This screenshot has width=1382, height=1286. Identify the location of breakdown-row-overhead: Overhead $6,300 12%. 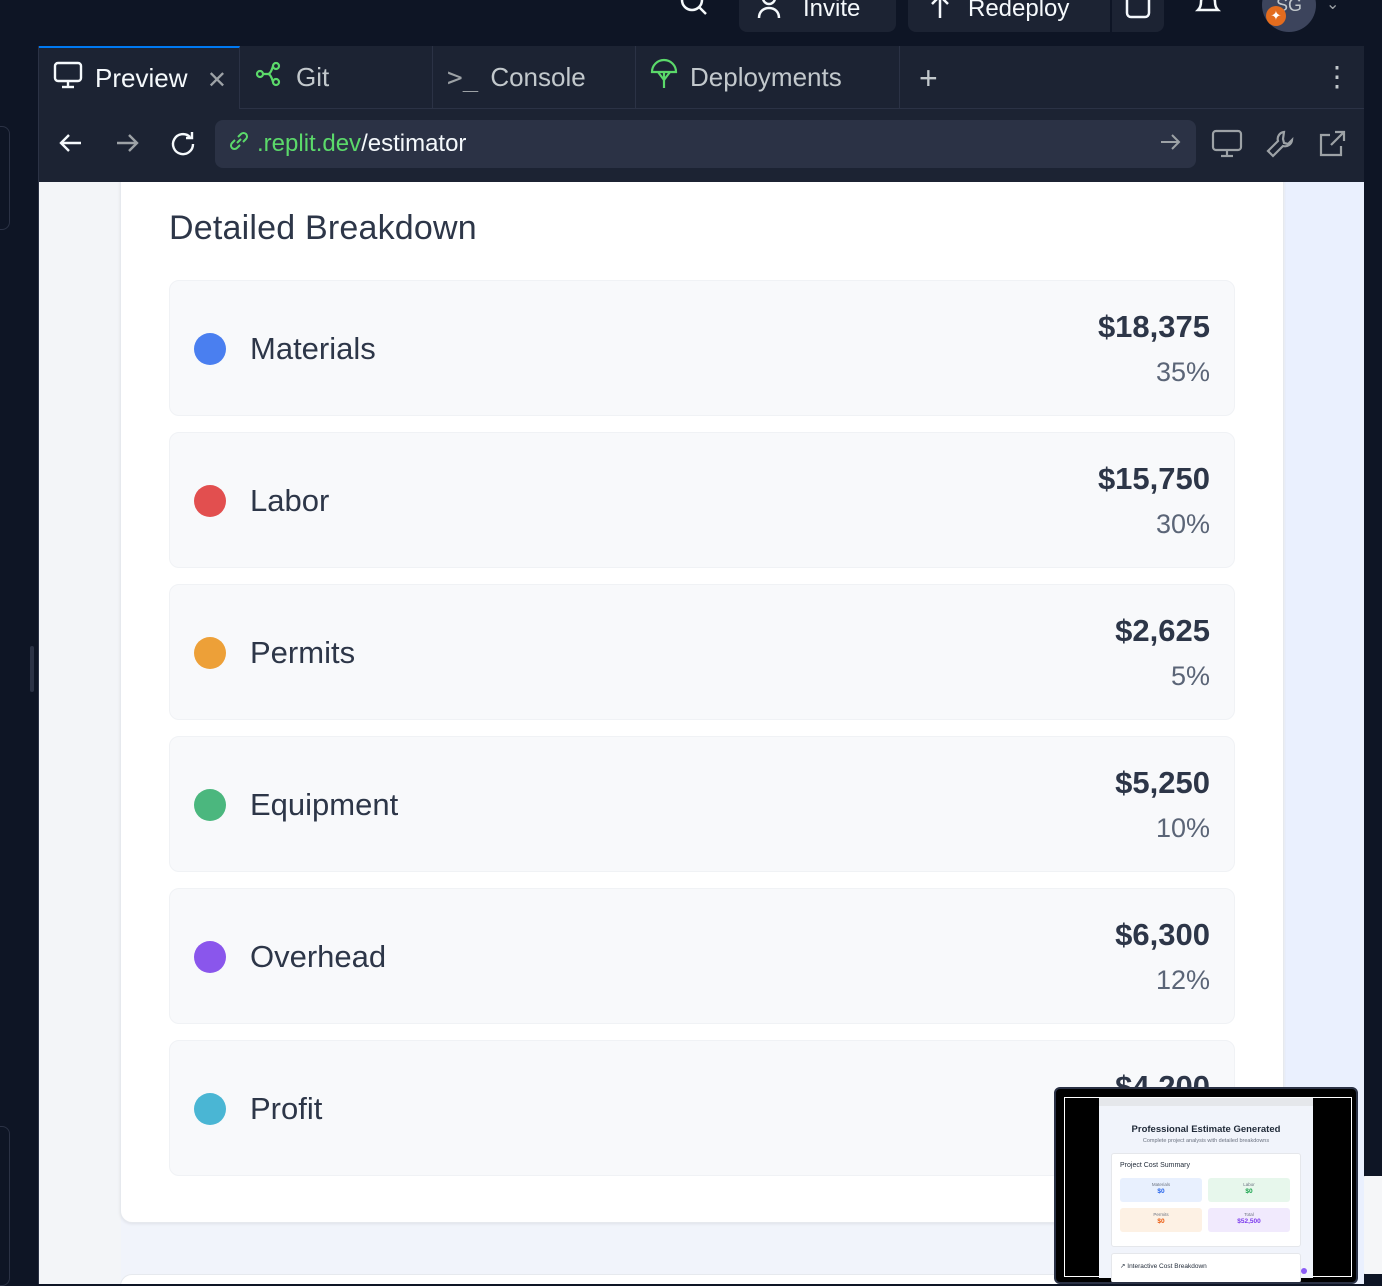
(702, 956).